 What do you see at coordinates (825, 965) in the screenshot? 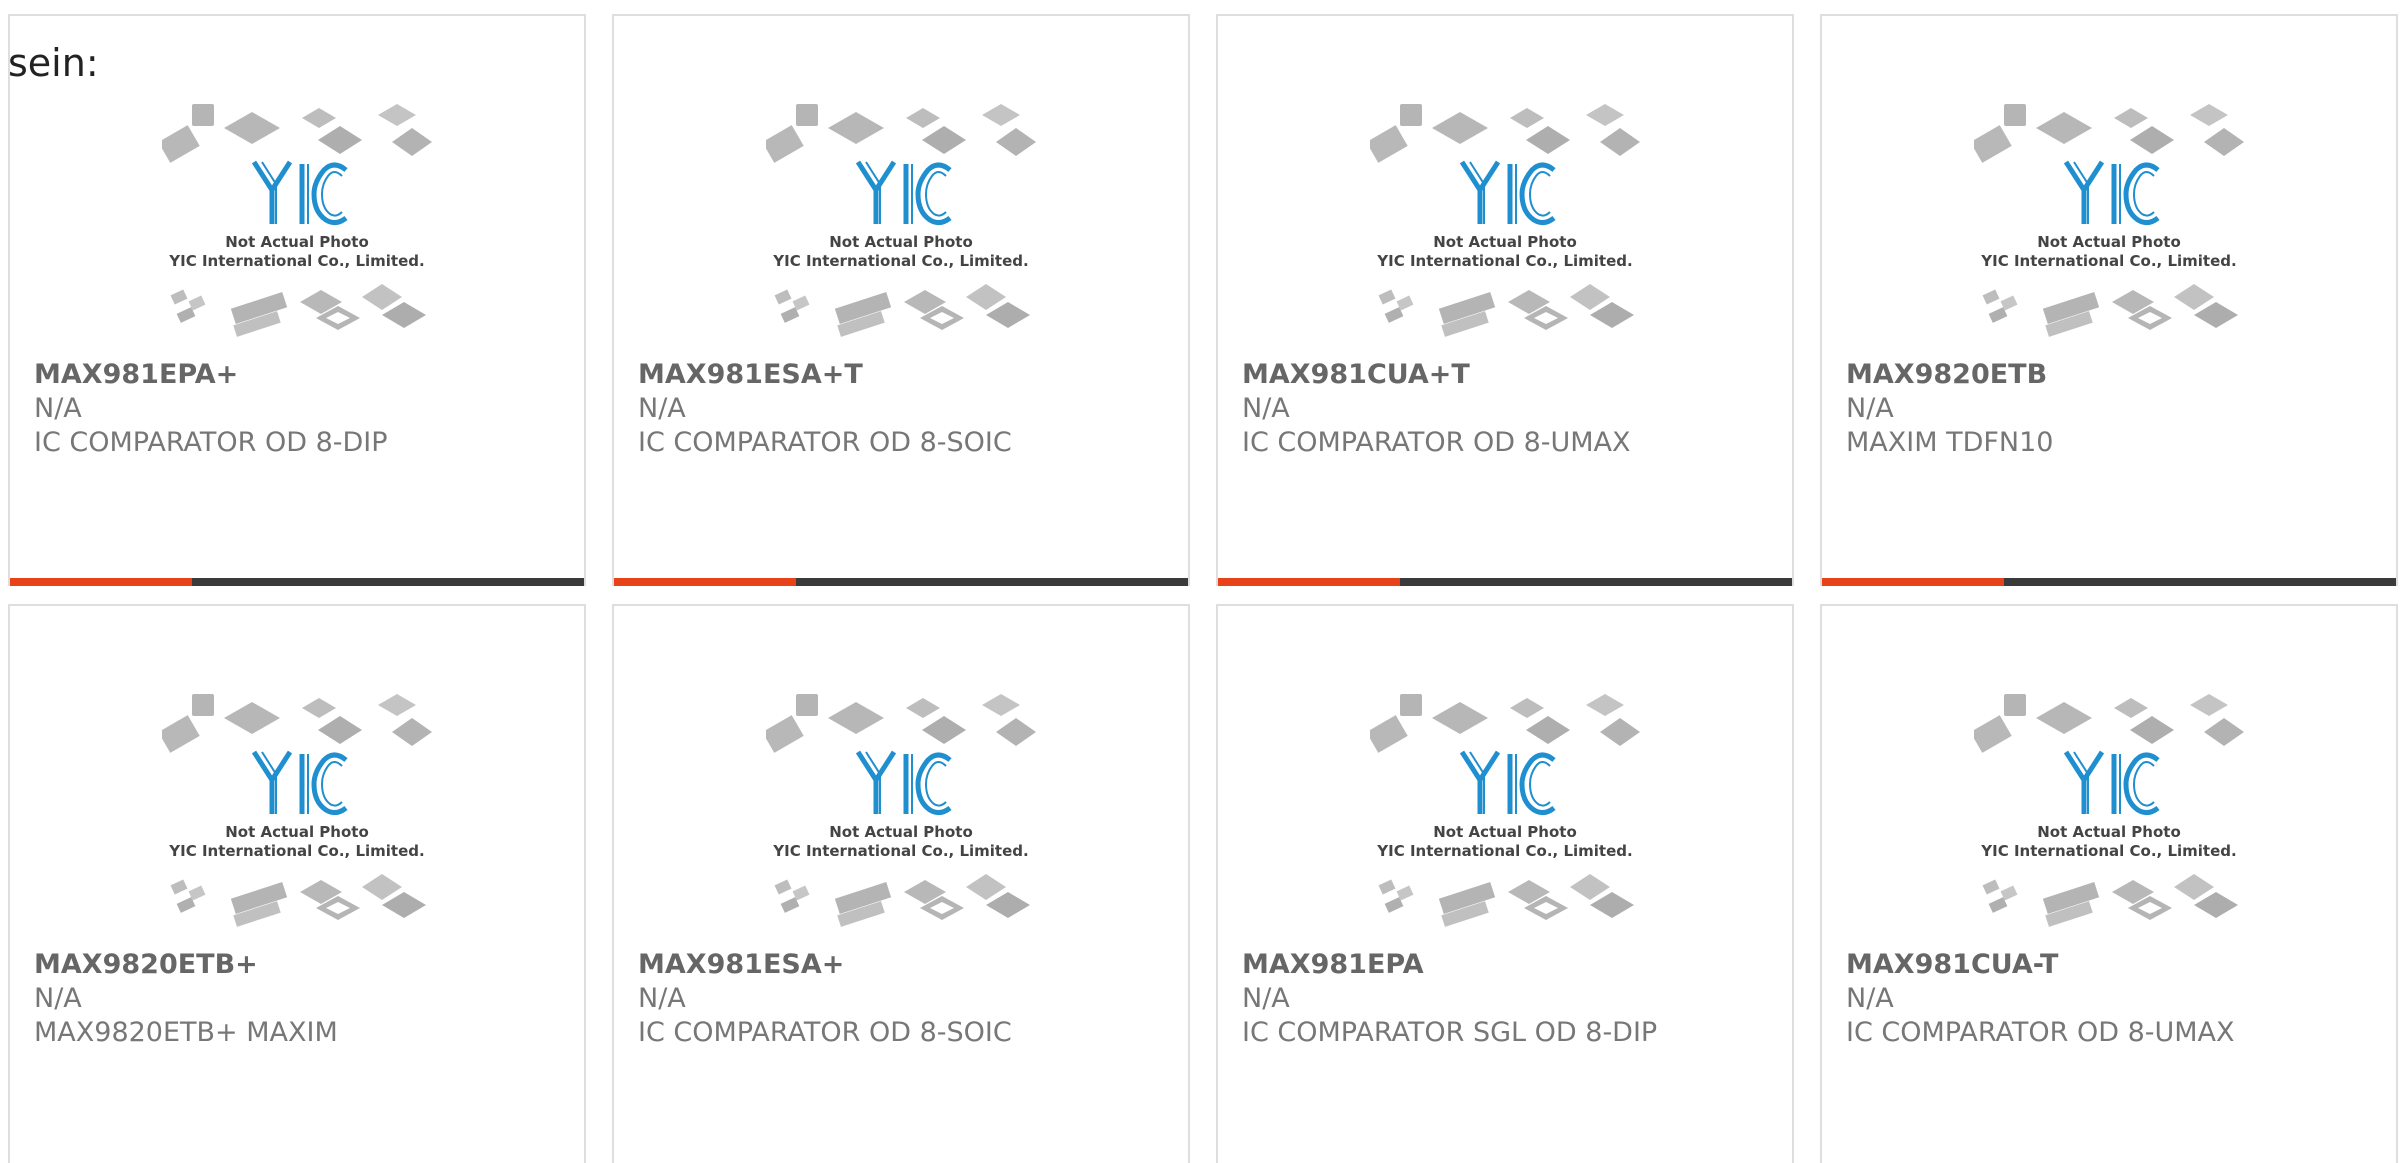
I see `part-number-link: MAX981ESA+` at bounding box center [825, 965].